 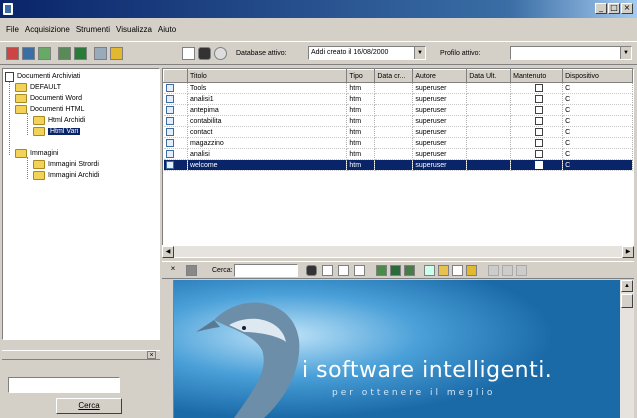 What do you see at coordinates (367, 53) in the screenshot?
I see `database-select: Addi creato il 16/08/2000 ▼` at bounding box center [367, 53].